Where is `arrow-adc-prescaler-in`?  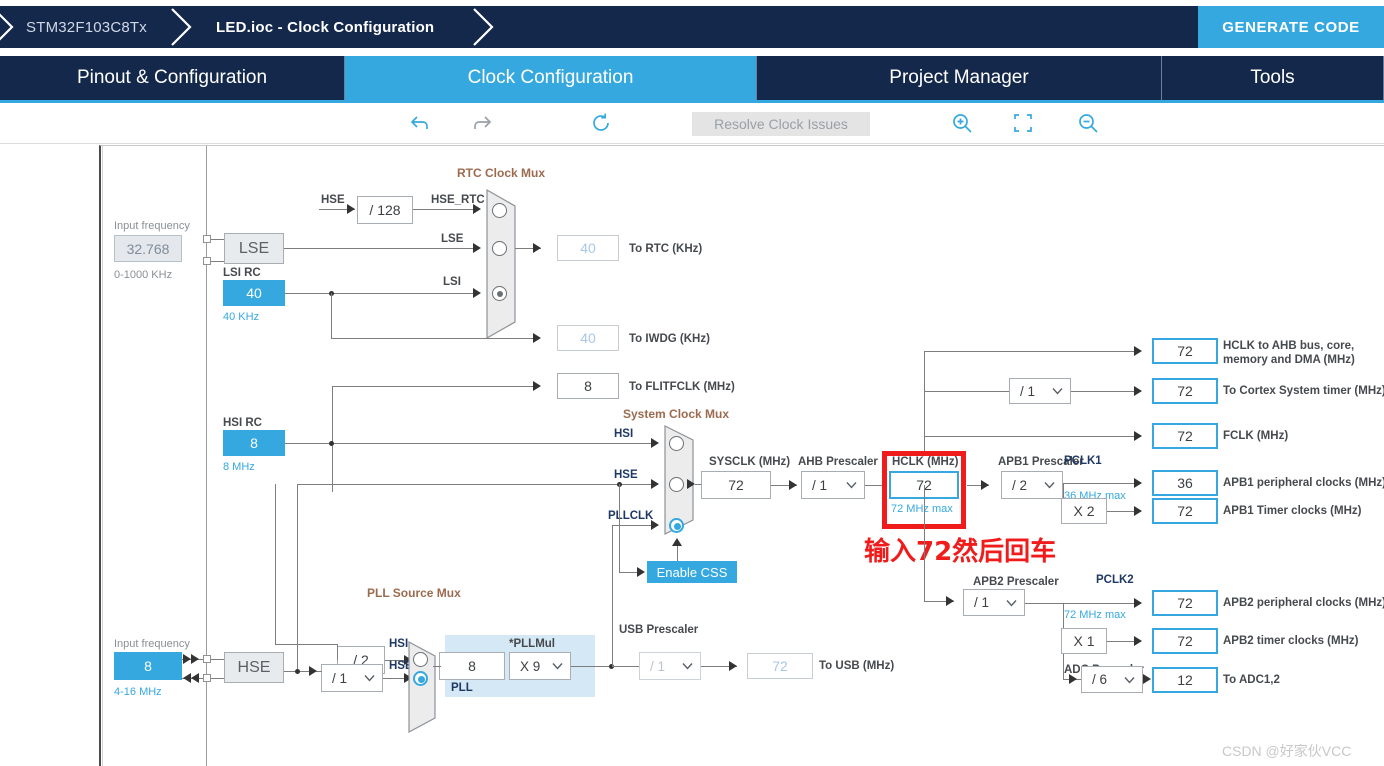
arrow-adc-prescaler-in is located at coordinates (1073, 679).